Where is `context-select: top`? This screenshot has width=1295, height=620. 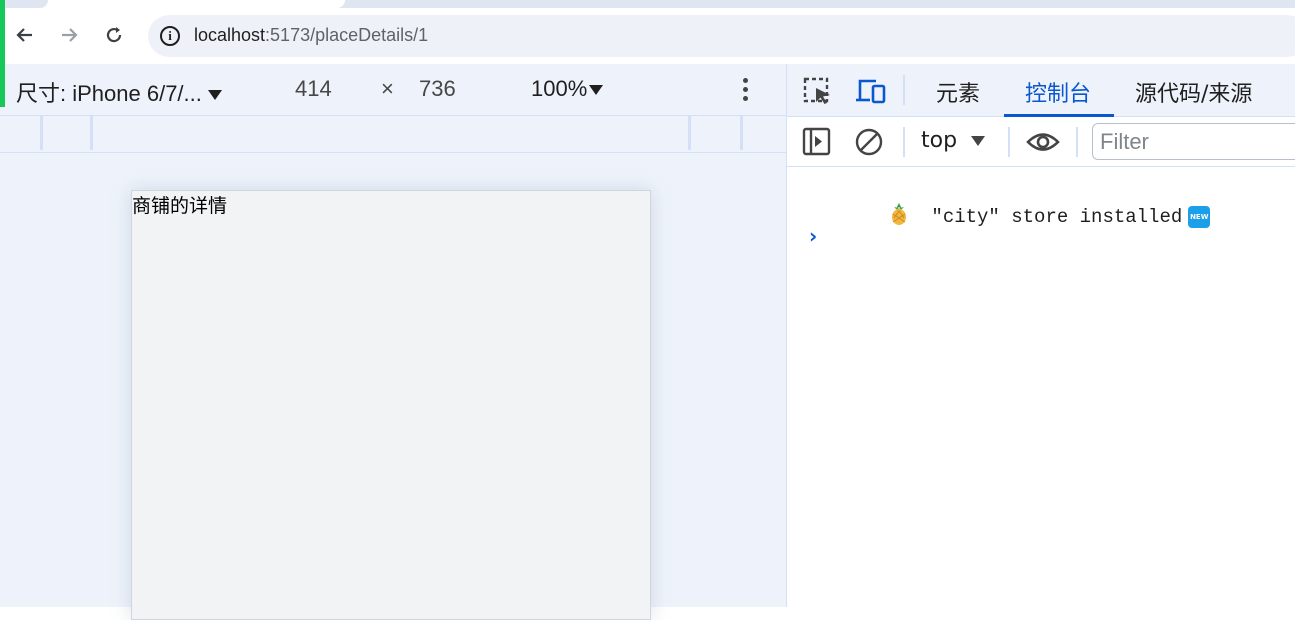 context-select: top is located at coordinates (953, 140).